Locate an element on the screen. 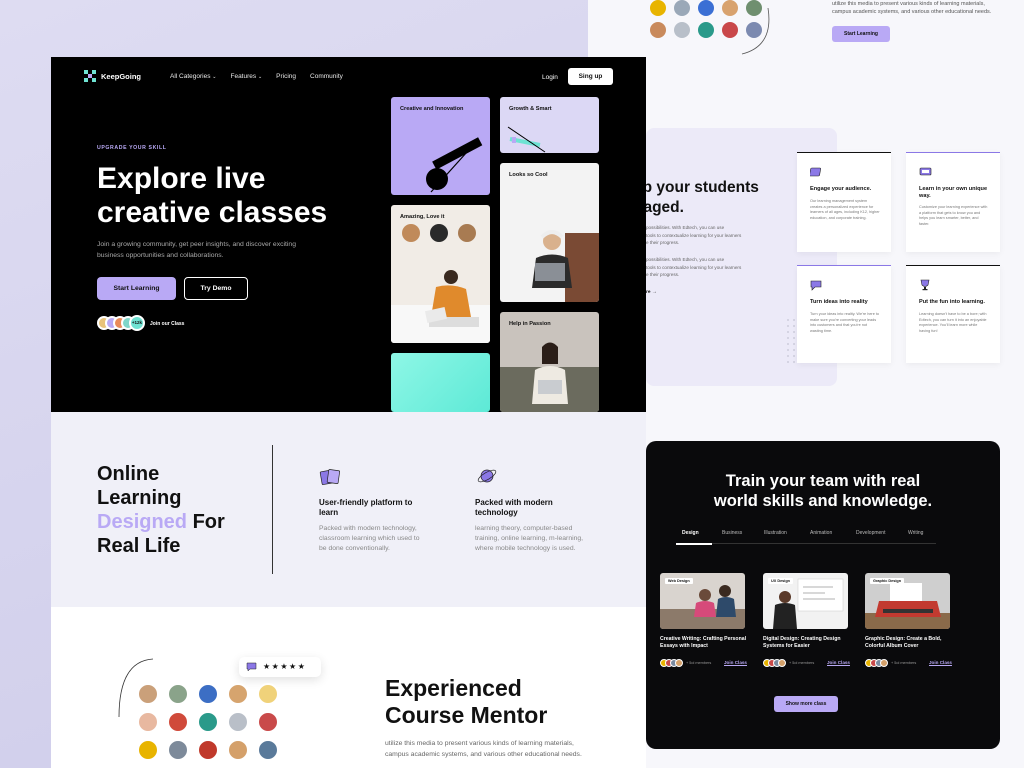 The image size is (1024, 768). nav-community: Community is located at coordinates (326, 76).